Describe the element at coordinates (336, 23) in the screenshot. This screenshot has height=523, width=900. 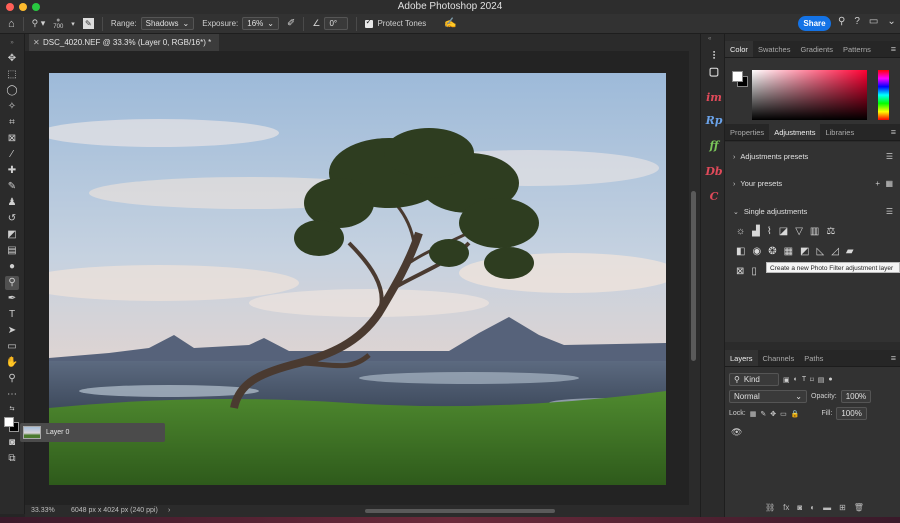
I see `angle-input: 0°` at that location.